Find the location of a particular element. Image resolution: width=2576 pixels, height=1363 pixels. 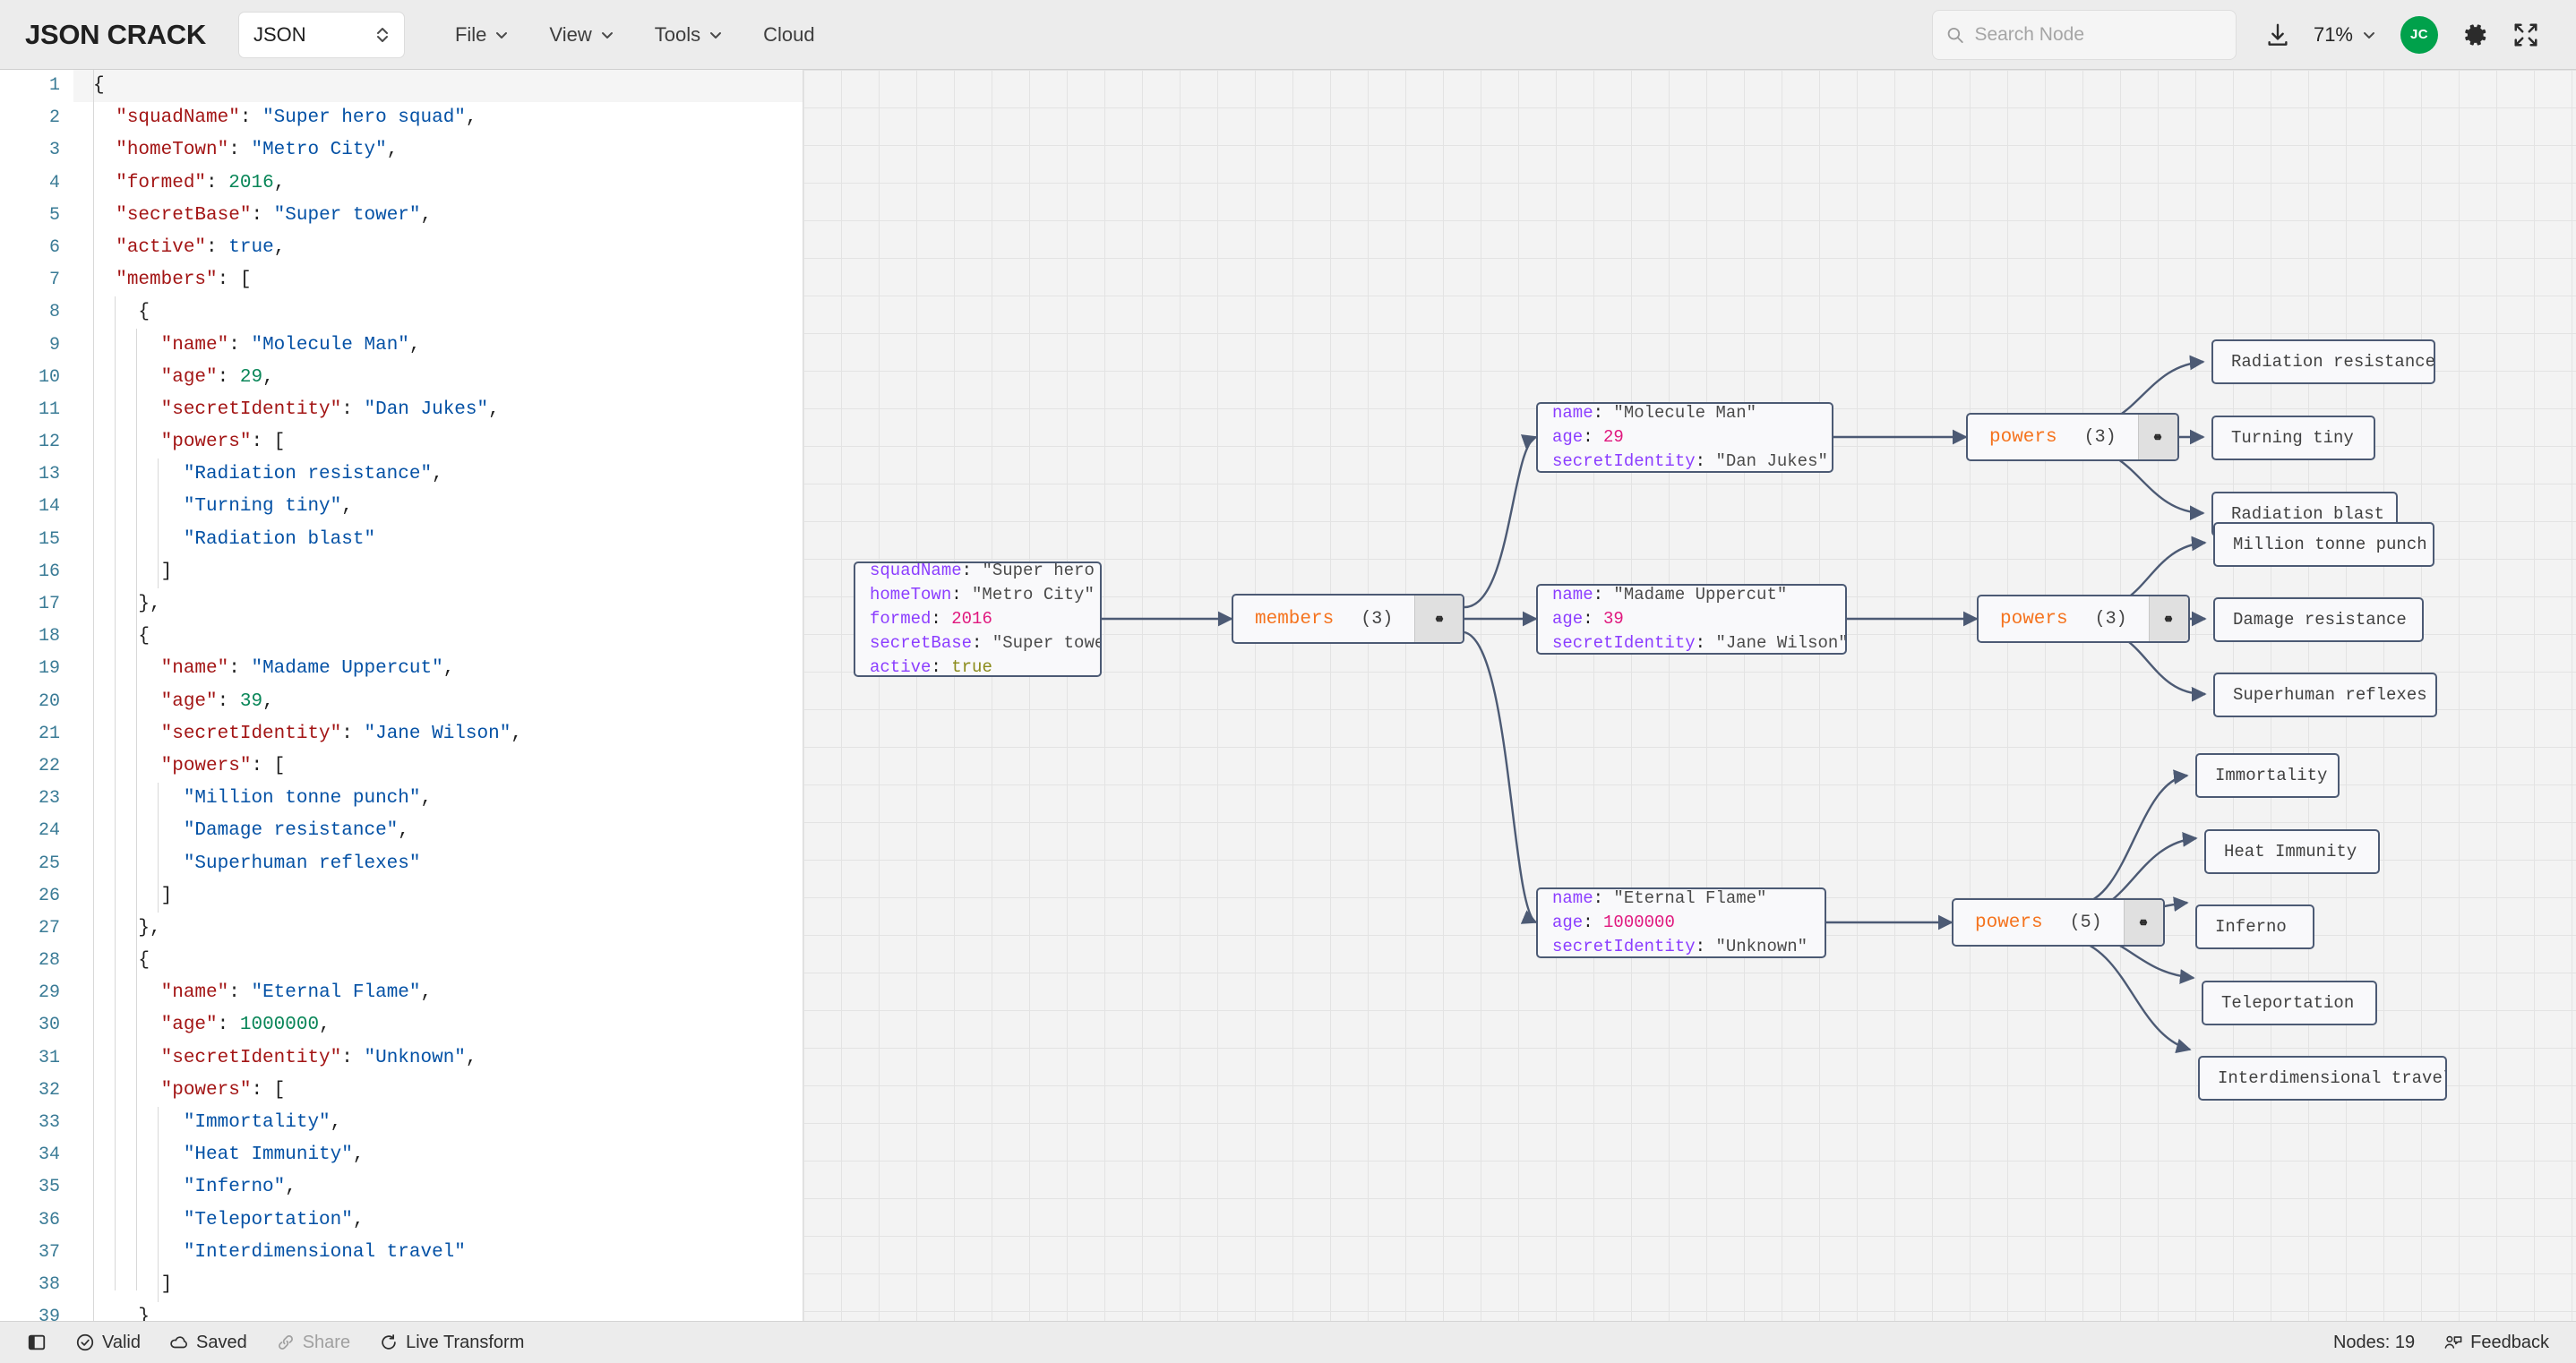

code-line: "age": 29, is located at coordinates (438, 378).